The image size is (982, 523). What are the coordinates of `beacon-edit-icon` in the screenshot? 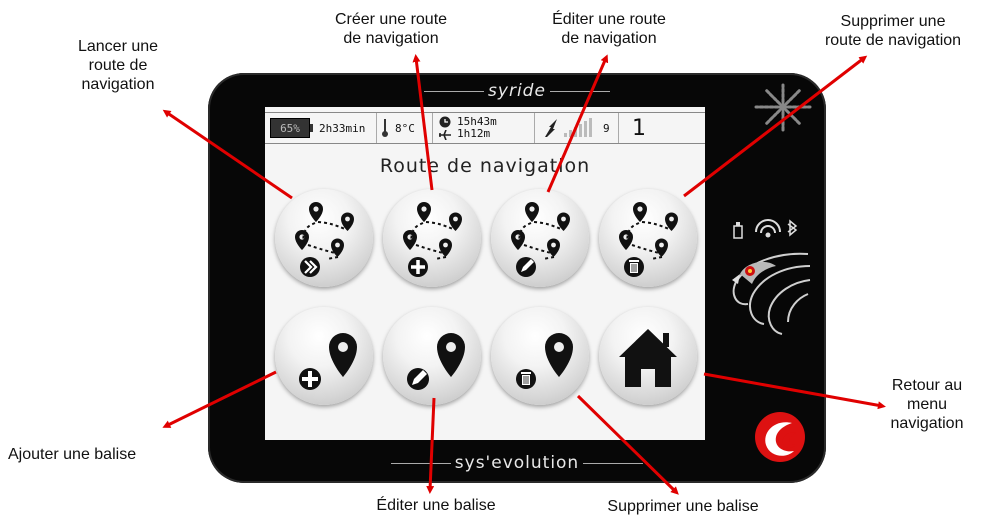 It's located at (436, 361).